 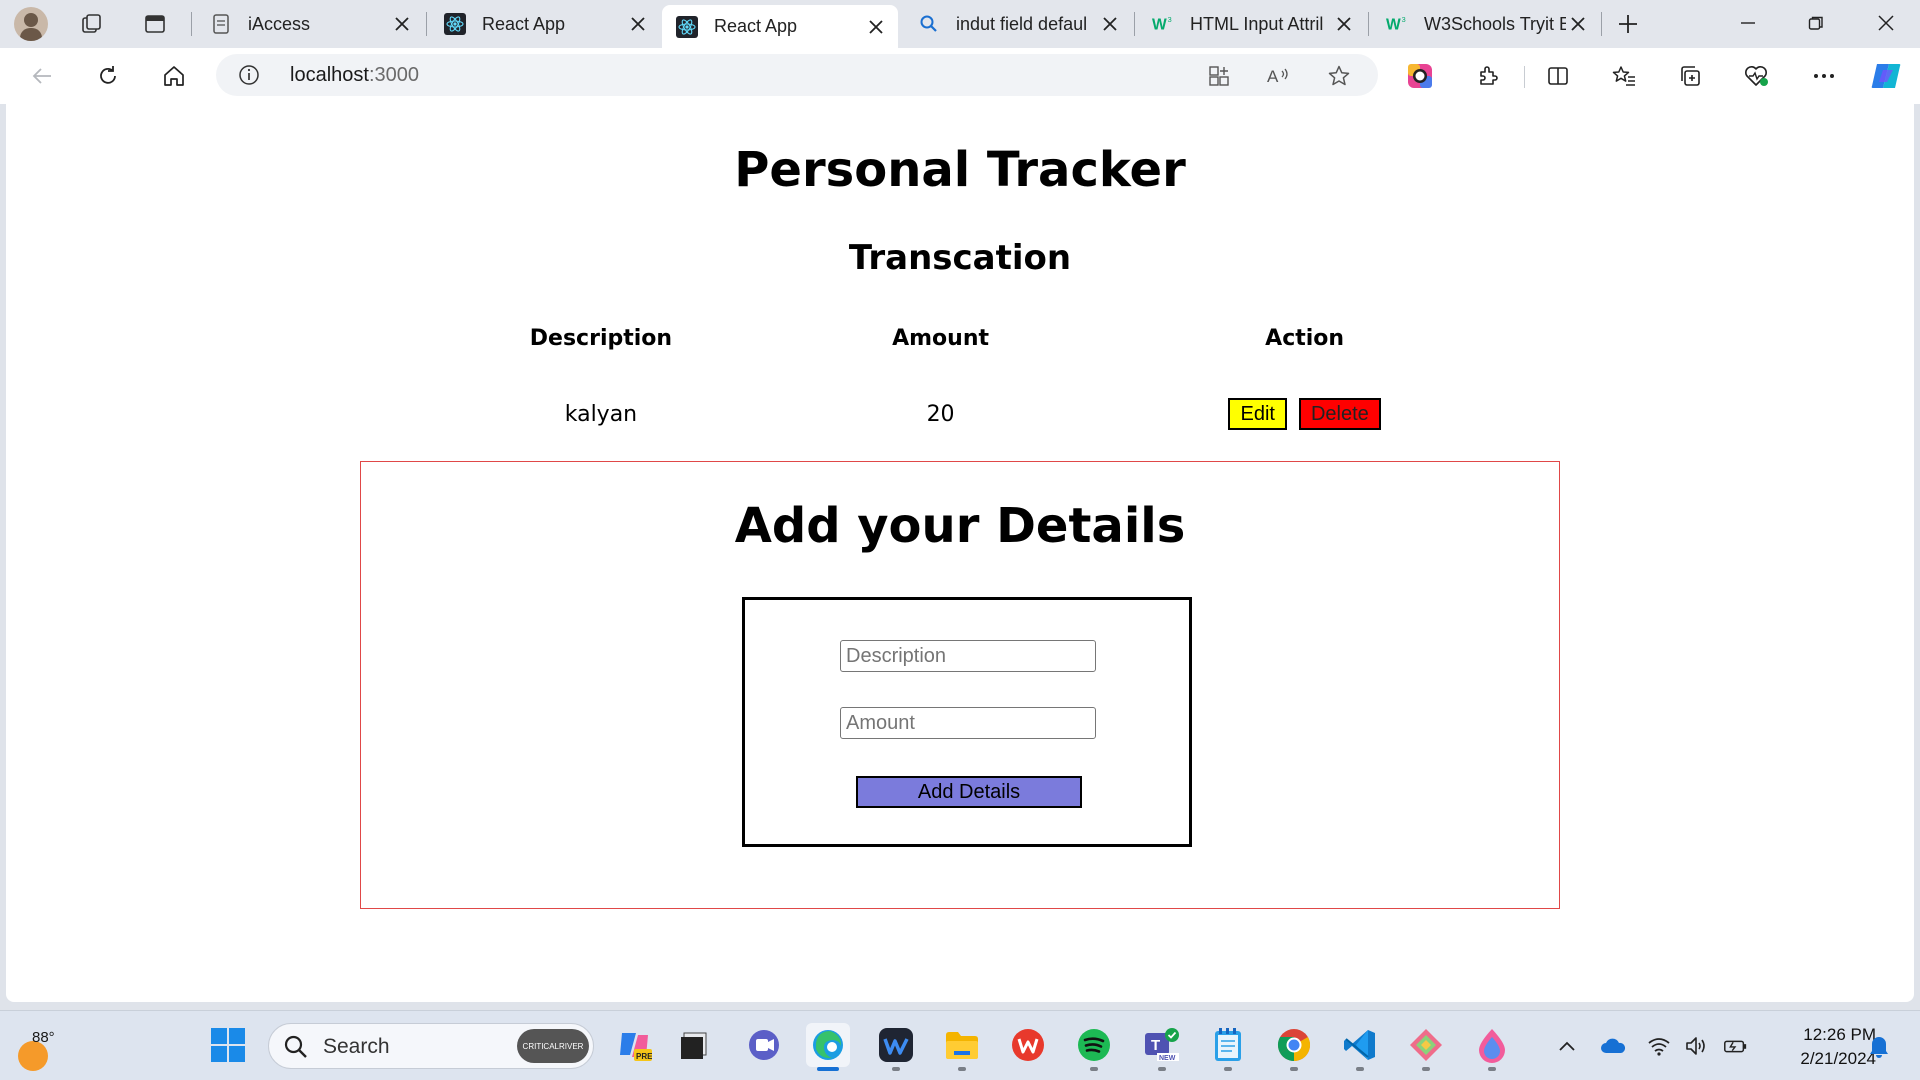 I want to click on tab-html-input-attributes: W3 HTML Input Attril, so click(x=1252, y=24).